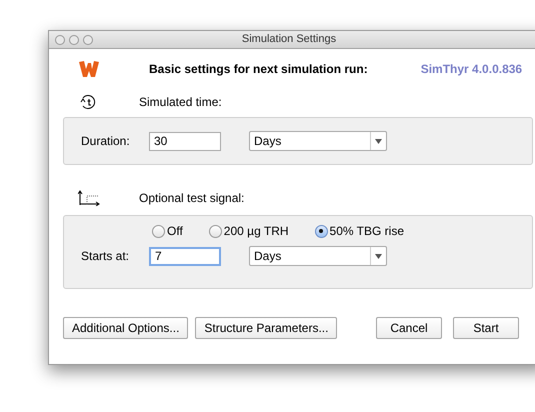  What do you see at coordinates (88, 102) in the screenshot?
I see `clock-icon` at bounding box center [88, 102].